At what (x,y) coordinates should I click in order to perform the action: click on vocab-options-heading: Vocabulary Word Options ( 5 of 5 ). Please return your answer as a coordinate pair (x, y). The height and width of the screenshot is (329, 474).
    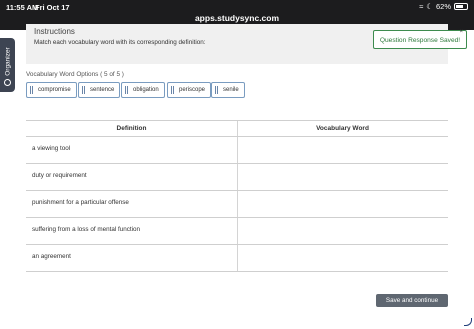
    Looking at the image, I should click on (75, 74).